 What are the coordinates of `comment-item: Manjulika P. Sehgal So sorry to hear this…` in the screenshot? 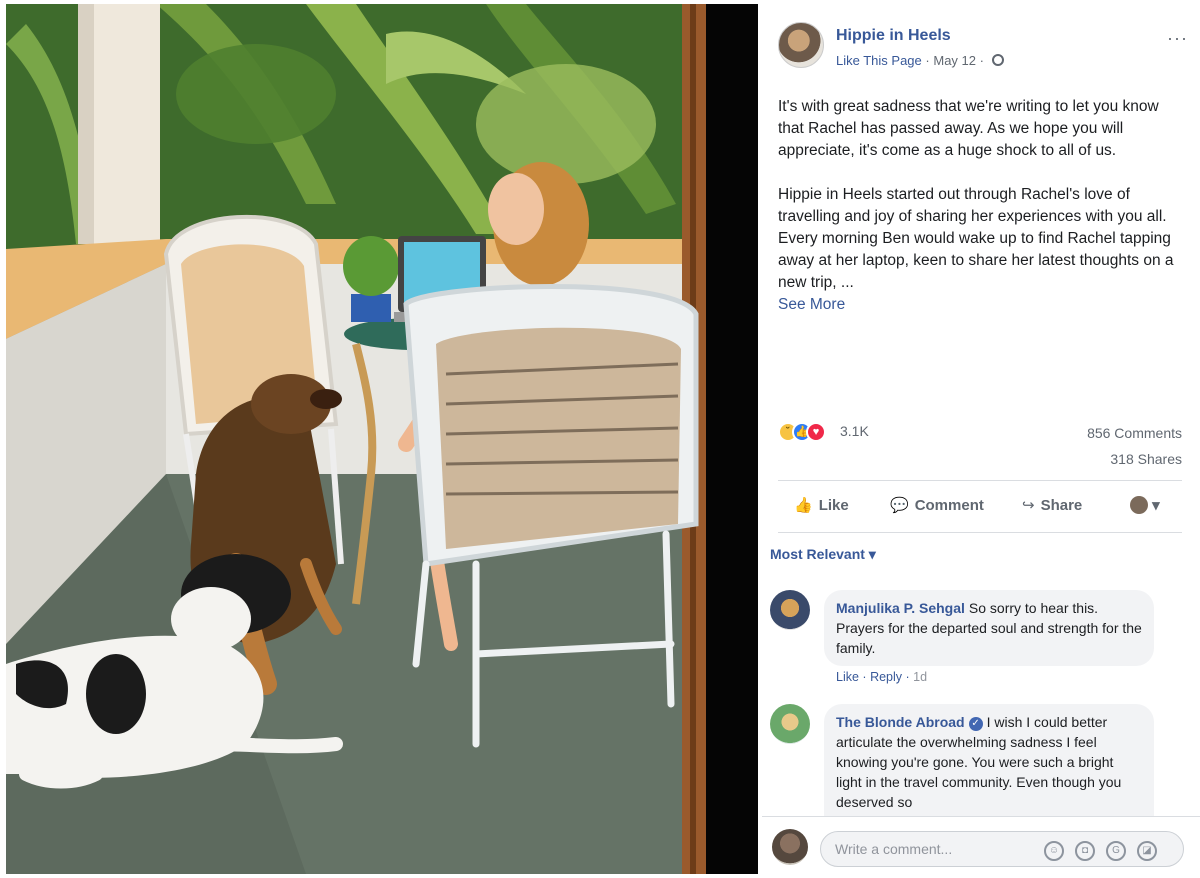 It's located at (980, 640).